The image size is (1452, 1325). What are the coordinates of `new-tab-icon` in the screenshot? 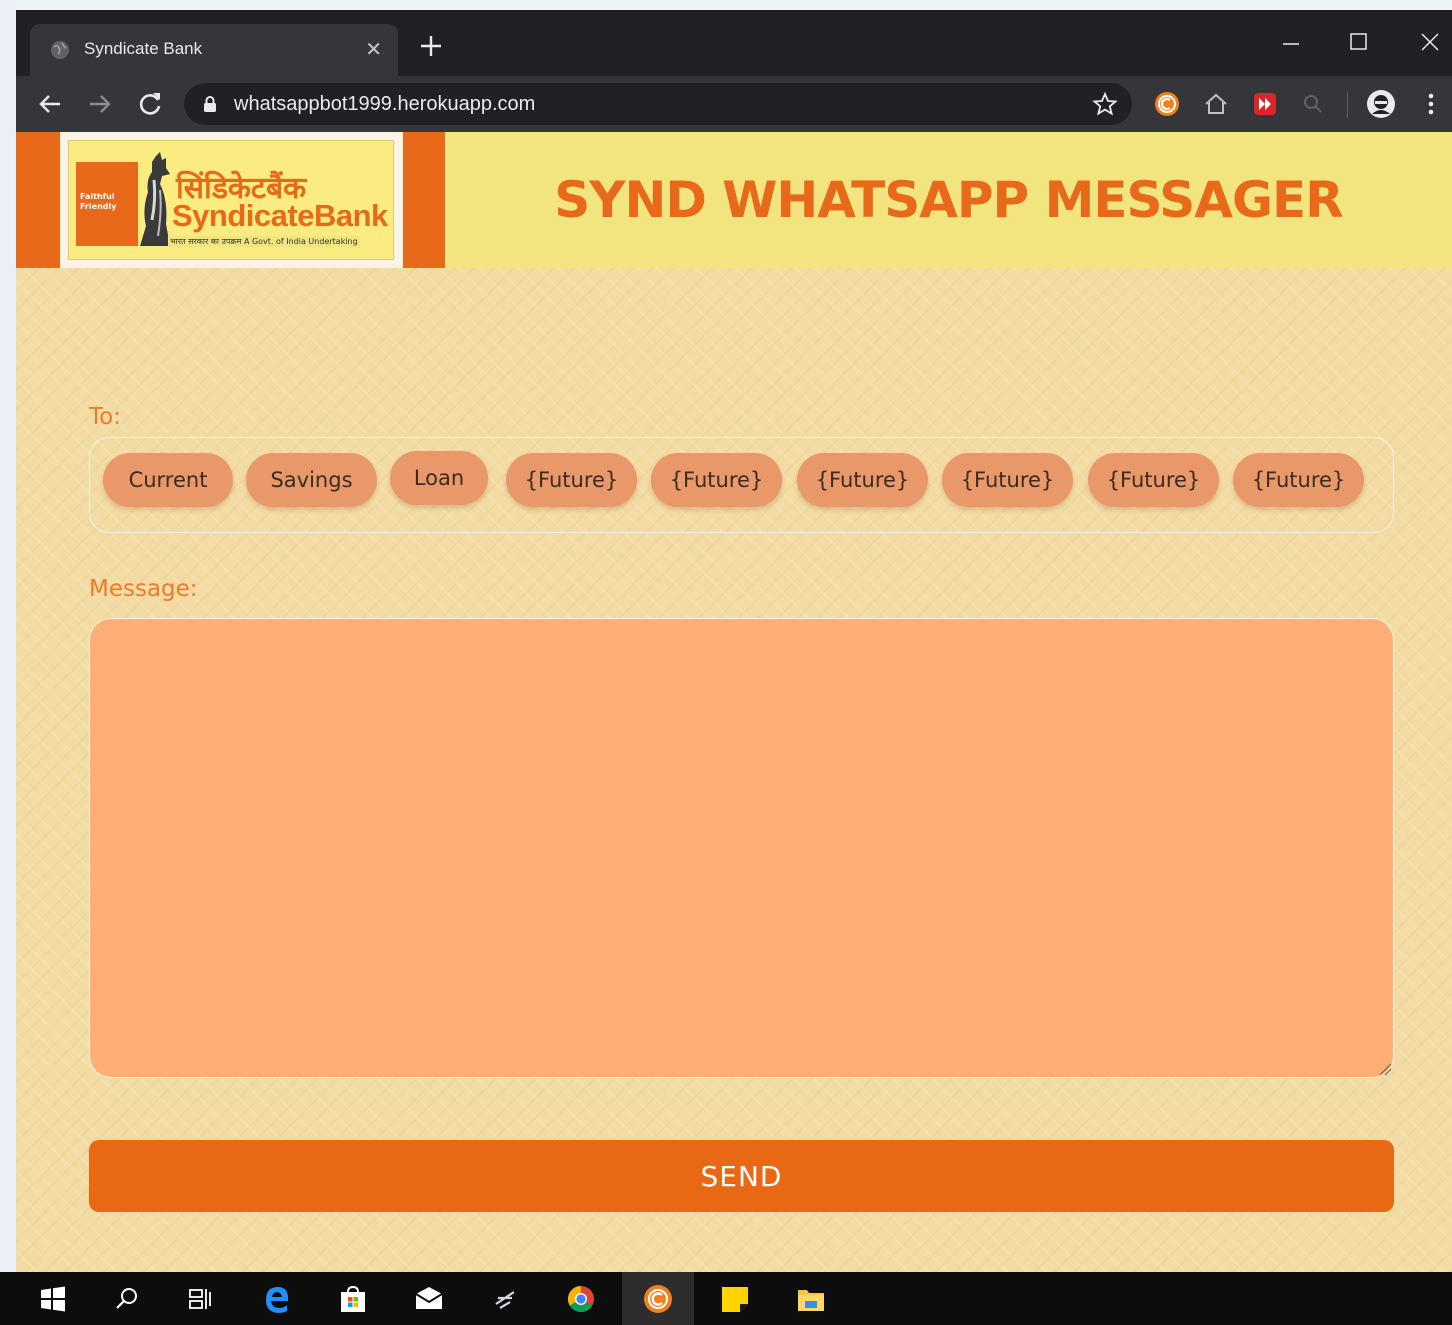 It's located at (431, 46).